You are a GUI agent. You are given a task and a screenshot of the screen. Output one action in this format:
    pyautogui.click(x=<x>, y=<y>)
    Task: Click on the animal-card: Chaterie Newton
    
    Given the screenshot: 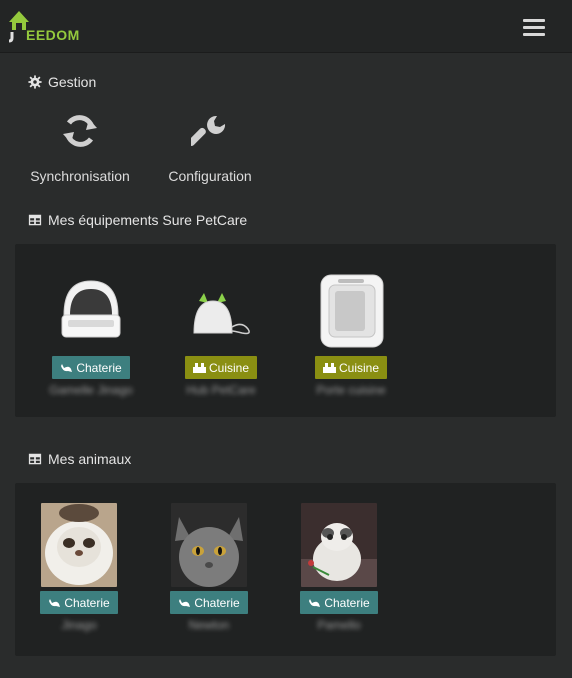 What is the action you would take?
    pyautogui.click(x=209, y=567)
    